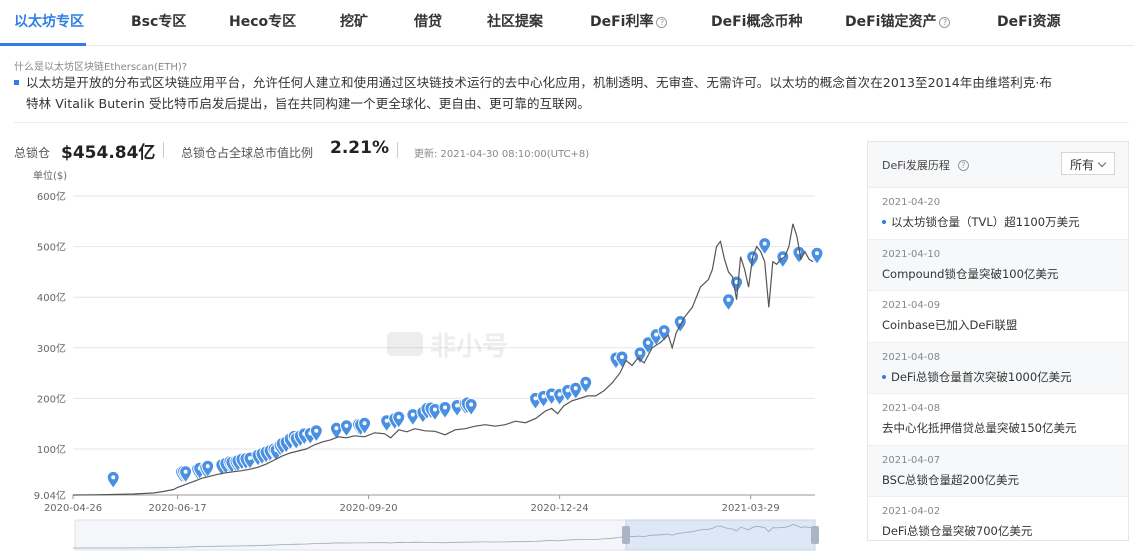  Describe the element at coordinates (950, 479) in the screenshot. I see `event-text: BSC总锁仓量超200亿美元` at that location.